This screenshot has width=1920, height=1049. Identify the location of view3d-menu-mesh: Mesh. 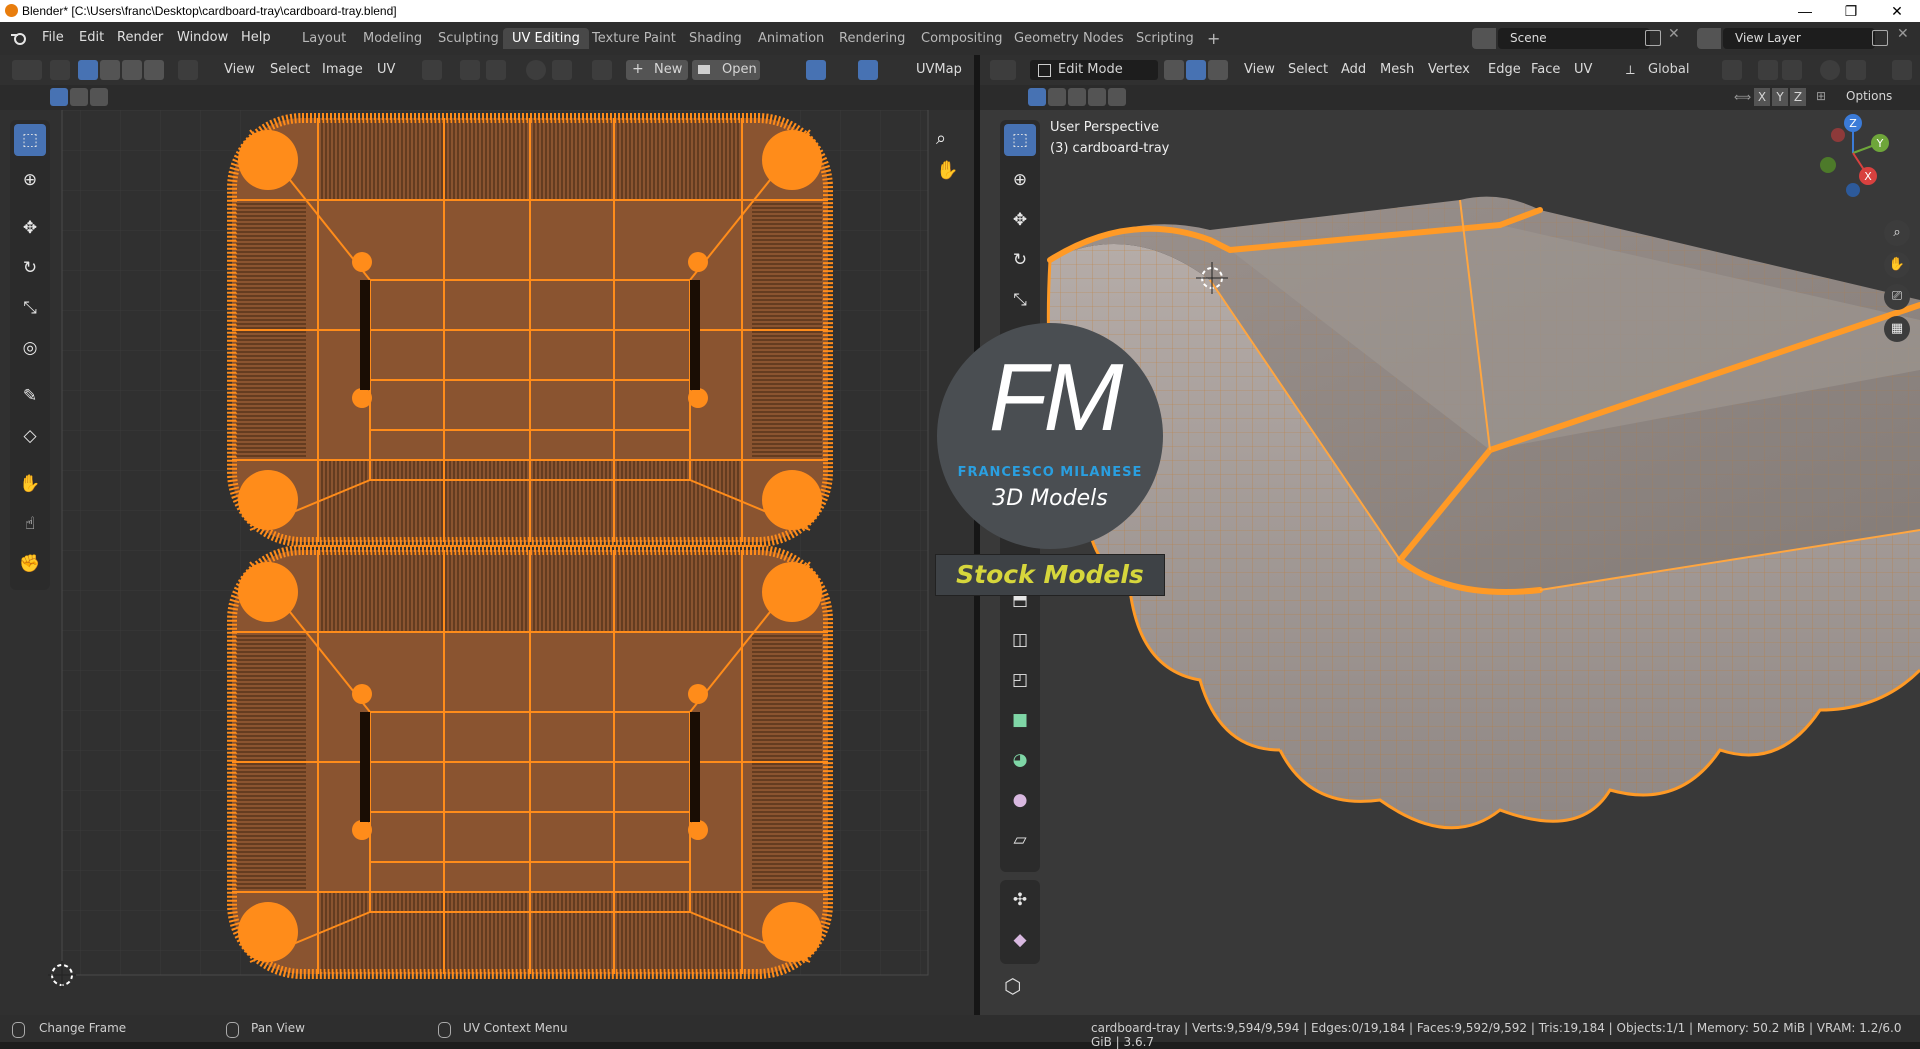
(1397, 70).